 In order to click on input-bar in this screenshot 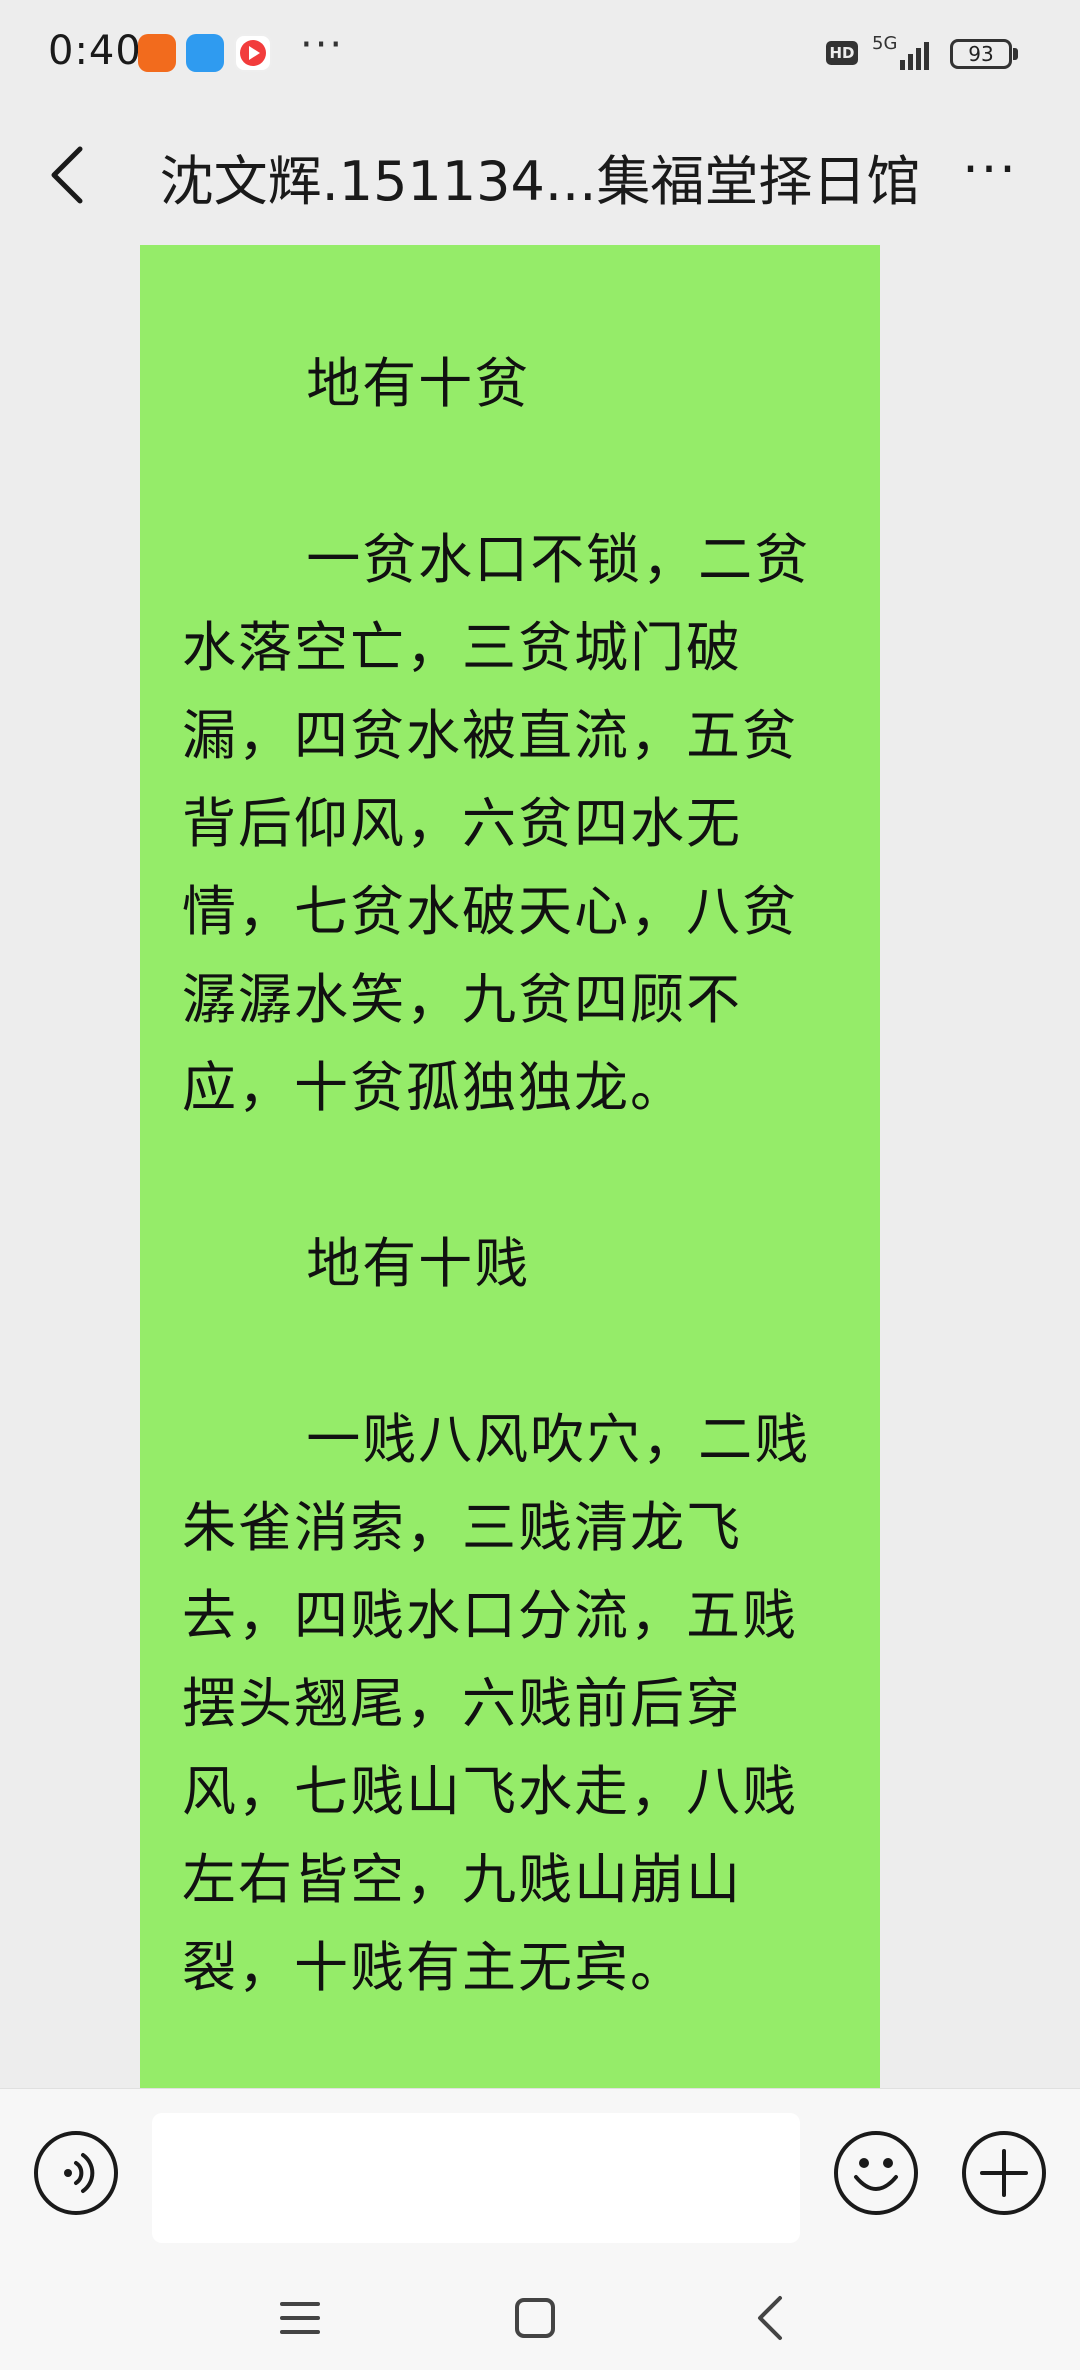, I will do `click(540, 2173)`.